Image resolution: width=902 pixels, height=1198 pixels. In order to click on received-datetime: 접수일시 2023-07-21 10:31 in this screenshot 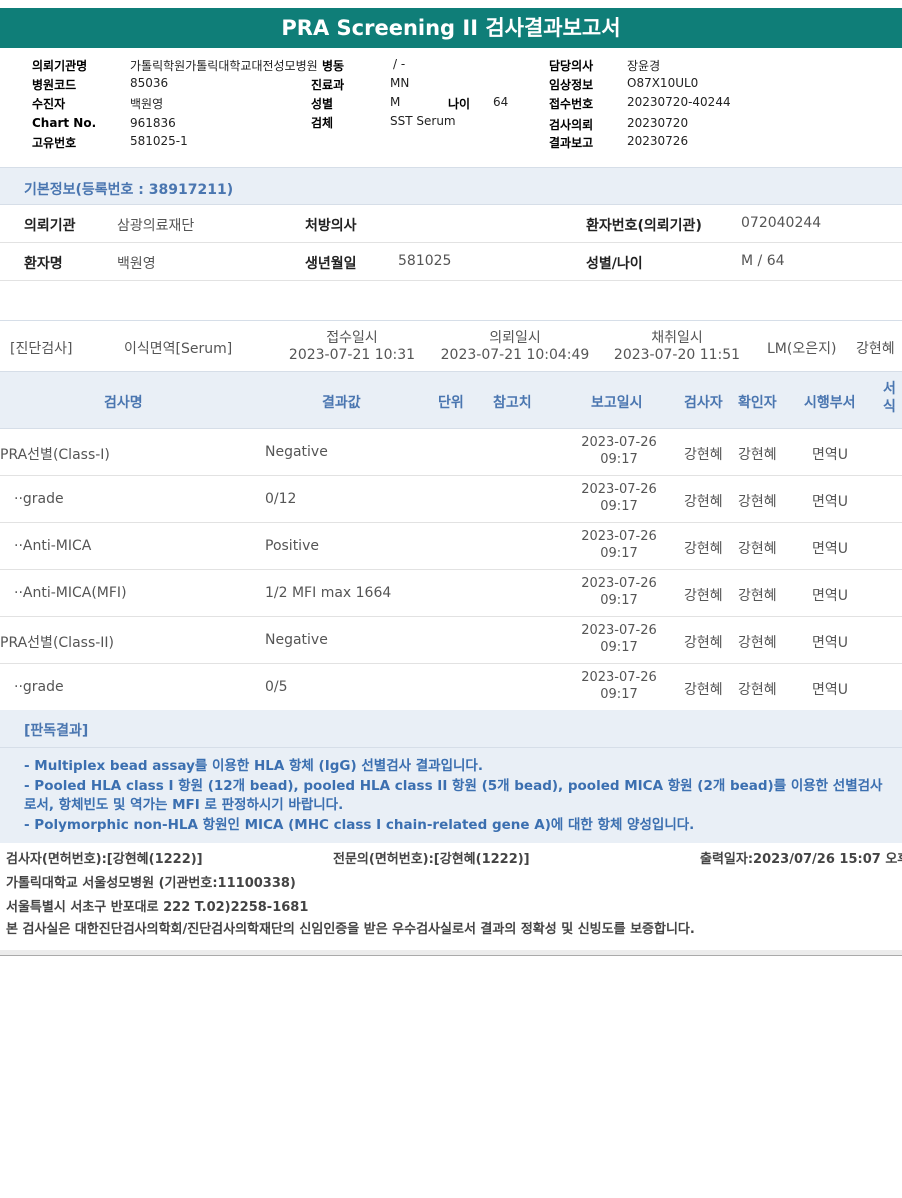, I will do `click(352, 345)`.